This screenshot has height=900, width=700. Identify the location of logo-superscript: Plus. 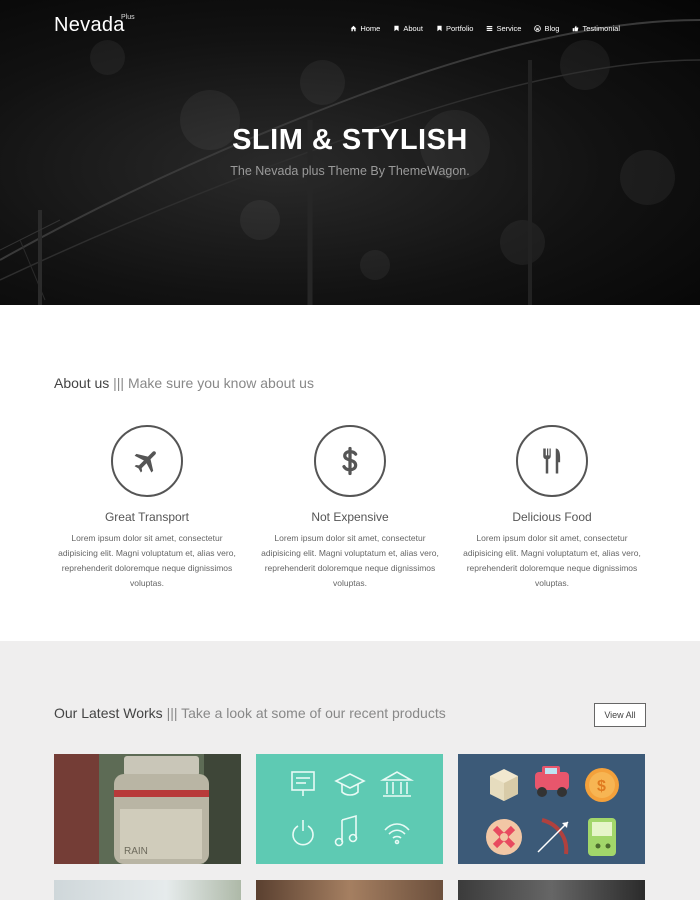
(128, 17).